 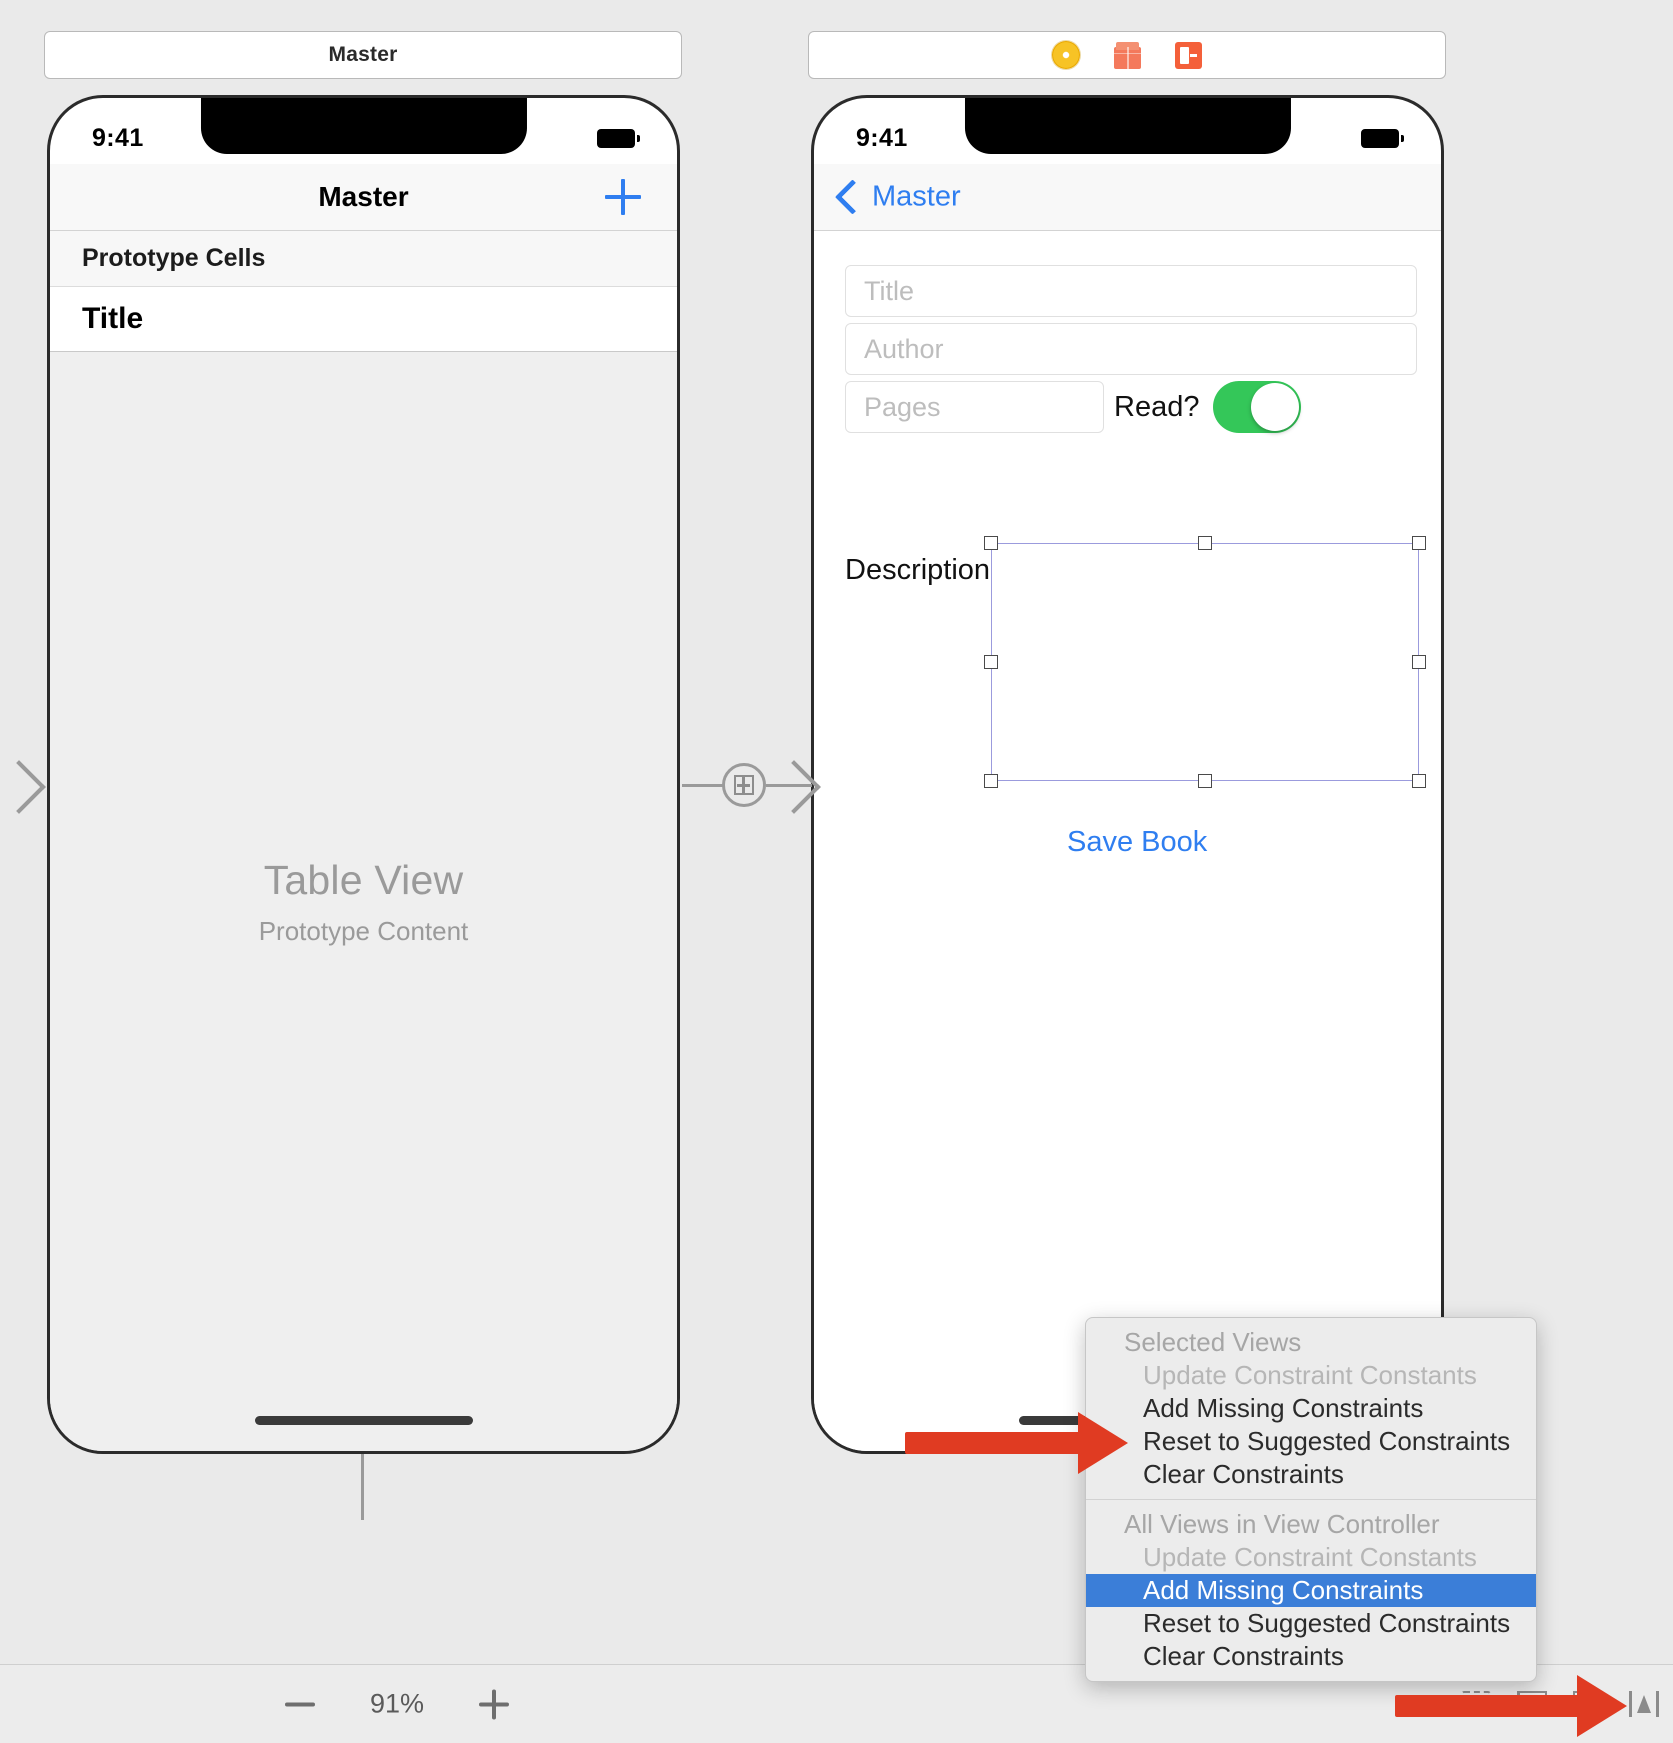 What do you see at coordinates (1127, 197) in the screenshot?
I see `navigation-bar-detail: Master` at bounding box center [1127, 197].